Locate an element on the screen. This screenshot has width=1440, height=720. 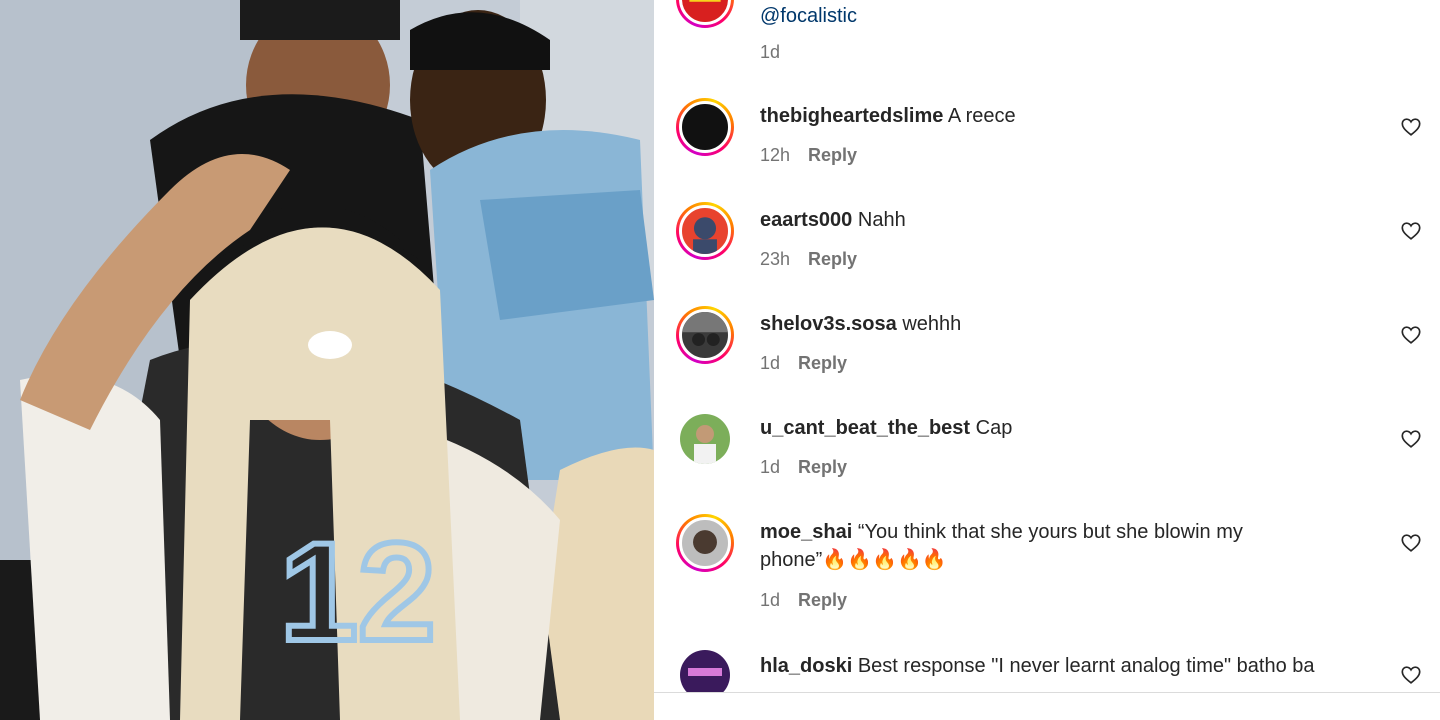
comments-footer-divider is located at coordinates (1047, 706).